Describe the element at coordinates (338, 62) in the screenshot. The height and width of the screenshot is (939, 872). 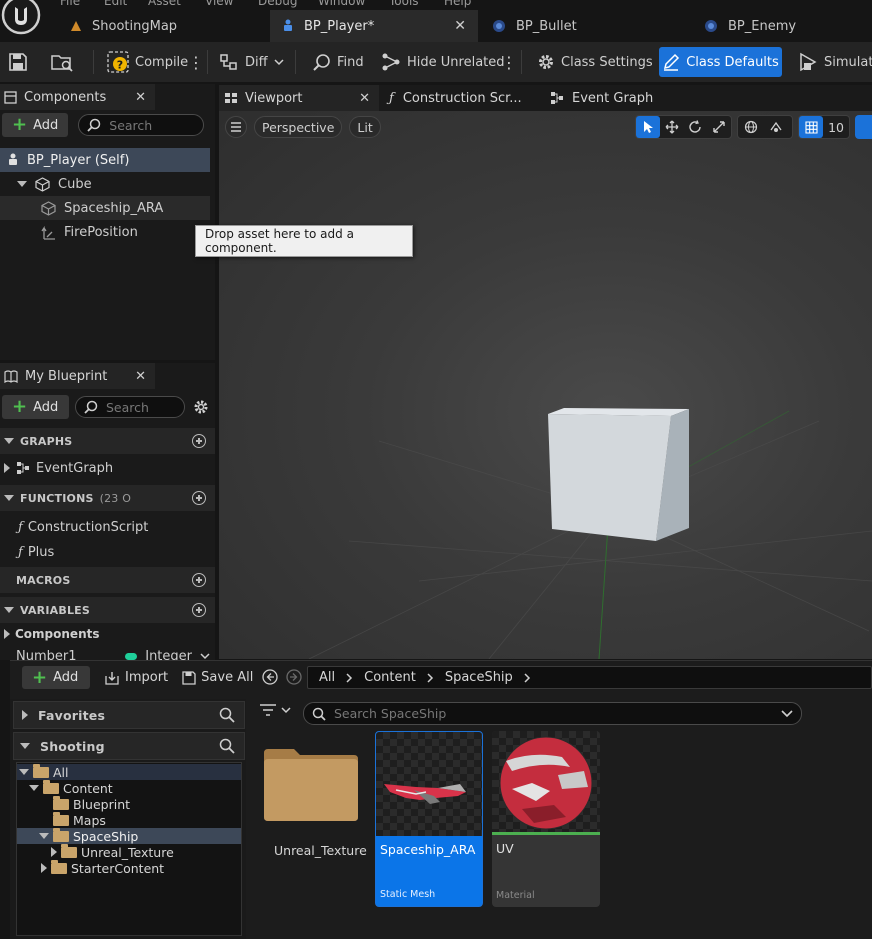
I see `find-button: Find` at that location.